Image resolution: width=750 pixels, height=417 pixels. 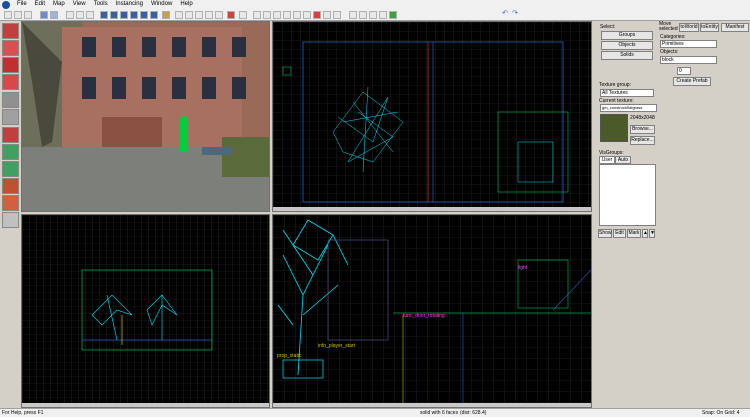 I want to click on texture-group-label: Texture group:, so click(x=615, y=85).